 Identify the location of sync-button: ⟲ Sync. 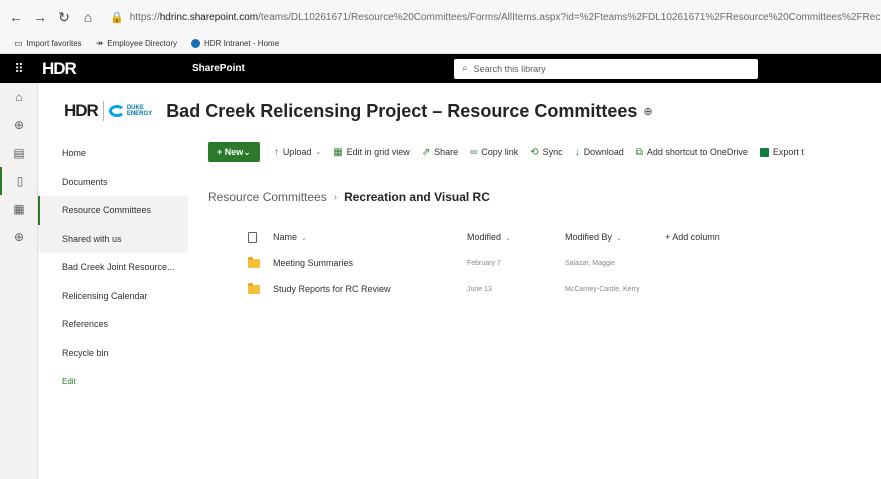
(546, 152).